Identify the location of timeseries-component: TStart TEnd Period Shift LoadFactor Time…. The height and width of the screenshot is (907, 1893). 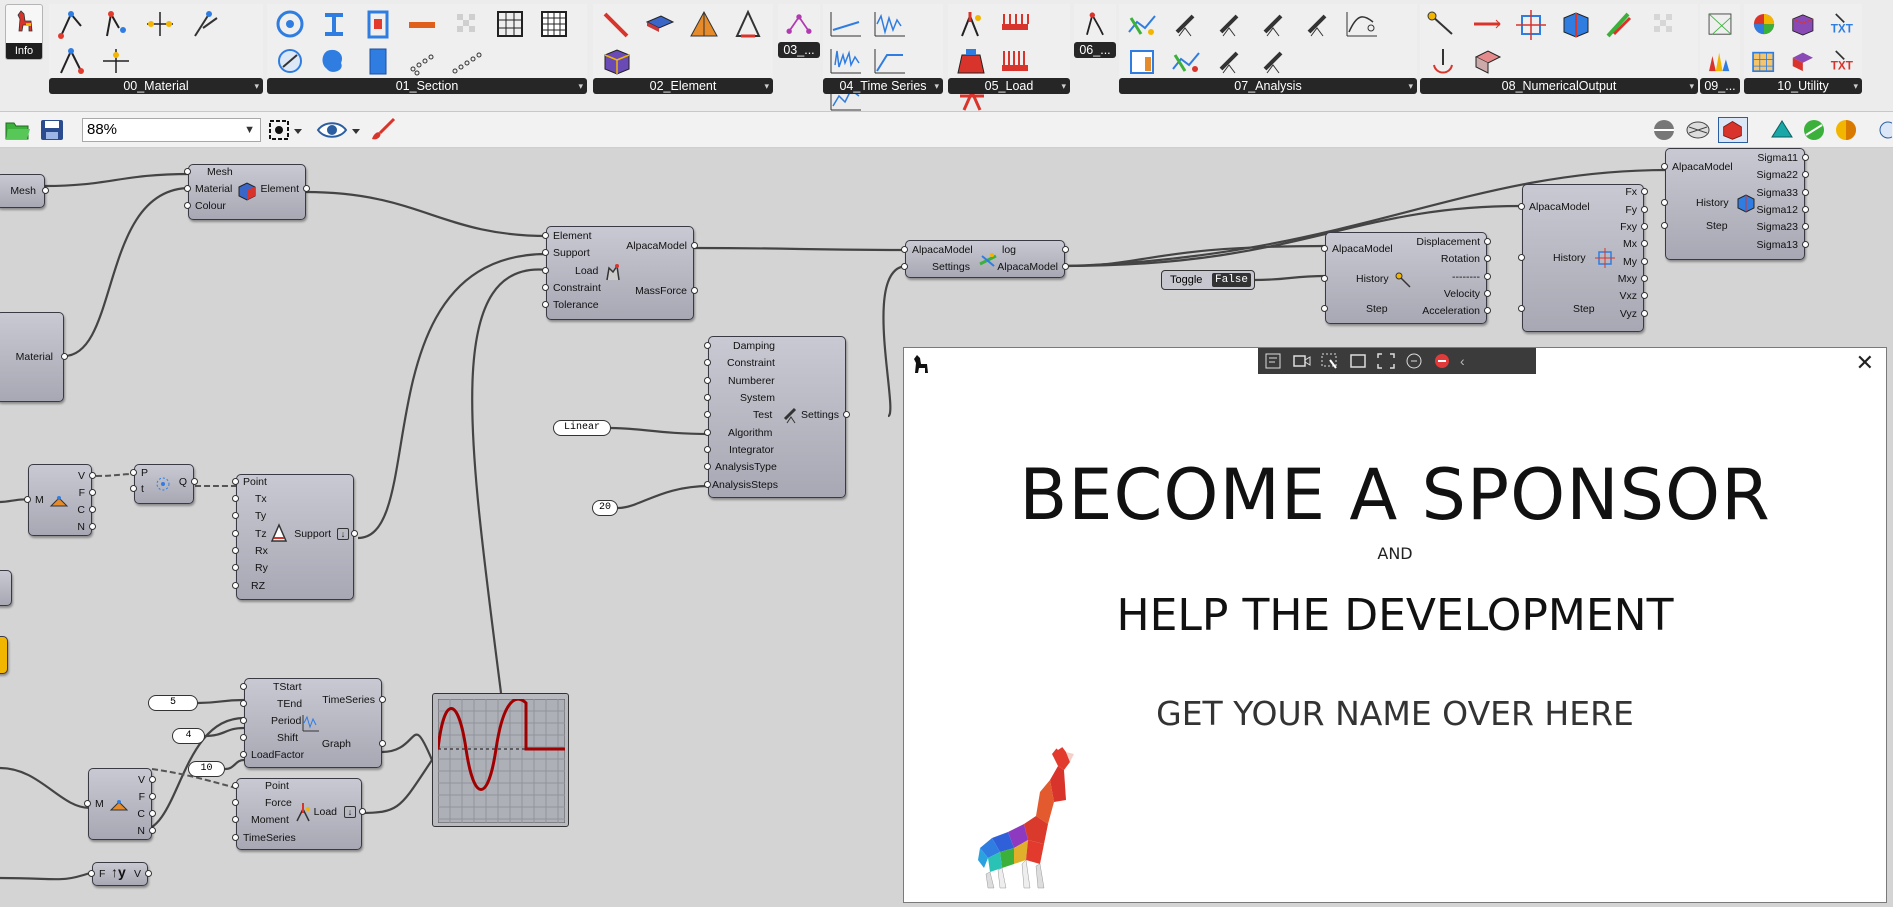
(313, 723).